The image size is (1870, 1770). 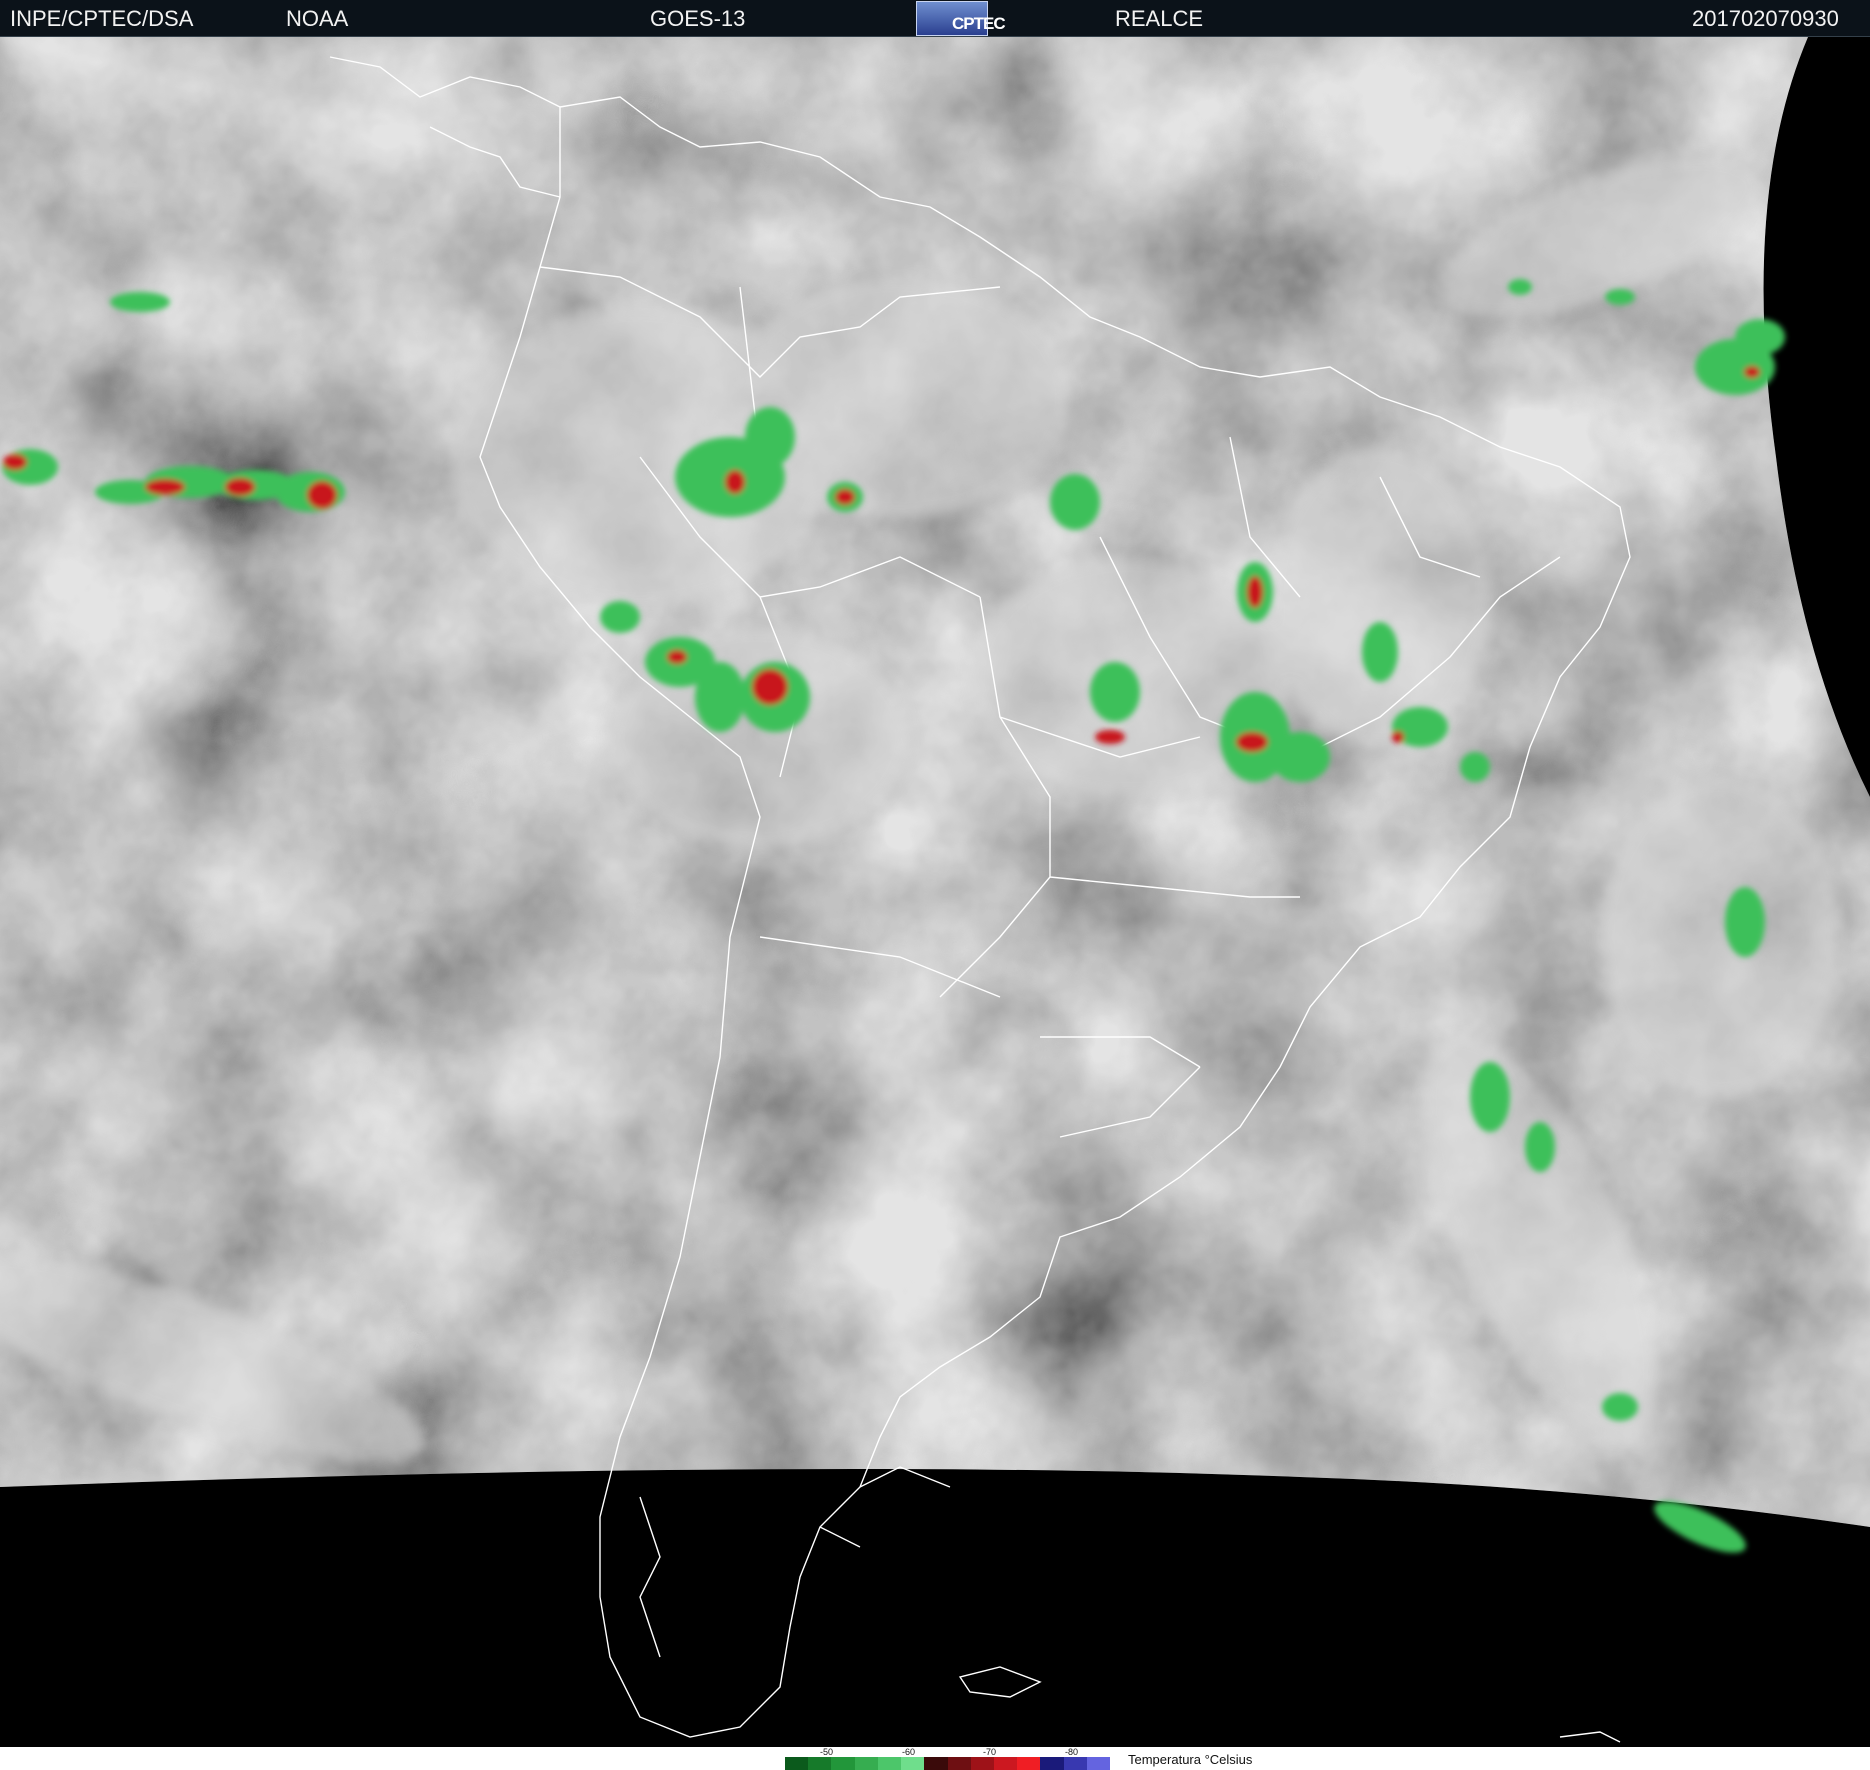 What do you see at coordinates (990, 1752) in the screenshot?
I see `legend-tick-minus70: -70` at bounding box center [990, 1752].